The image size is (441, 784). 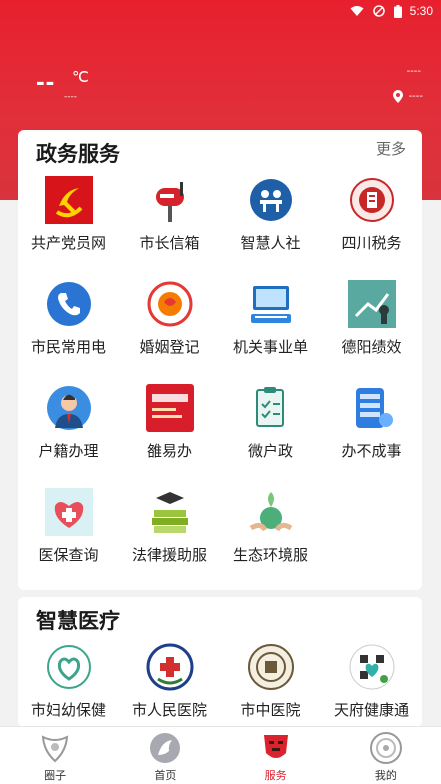 I want to click on more-link: 更多, so click(x=391, y=148).